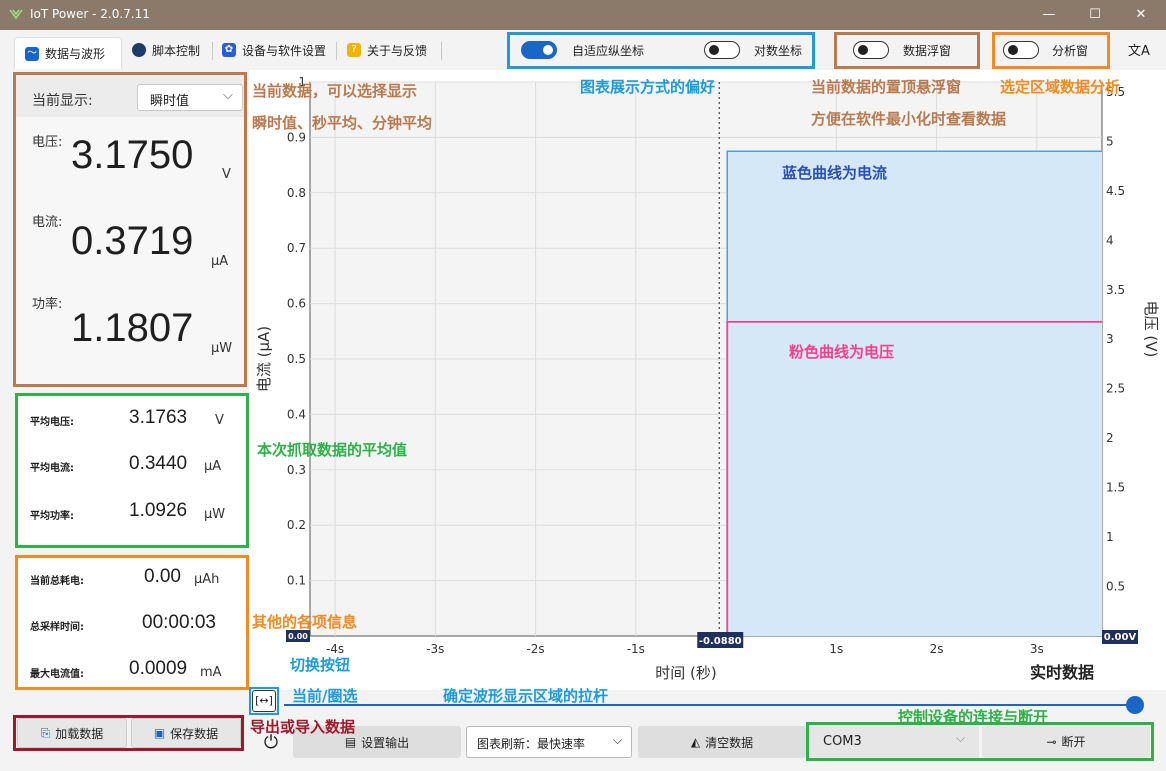 This screenshot has height=771, width=1166. I want to click on question-icon: ?, so click(354, 50).